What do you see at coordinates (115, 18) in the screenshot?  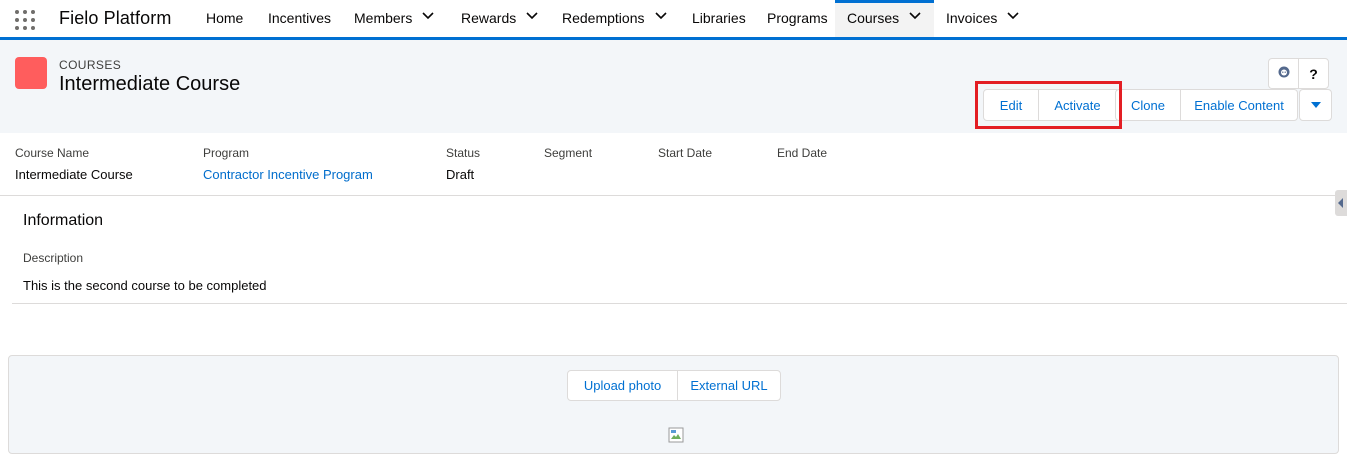 I see `app-name: Fielo Platform` at bounding box center [115, 18].